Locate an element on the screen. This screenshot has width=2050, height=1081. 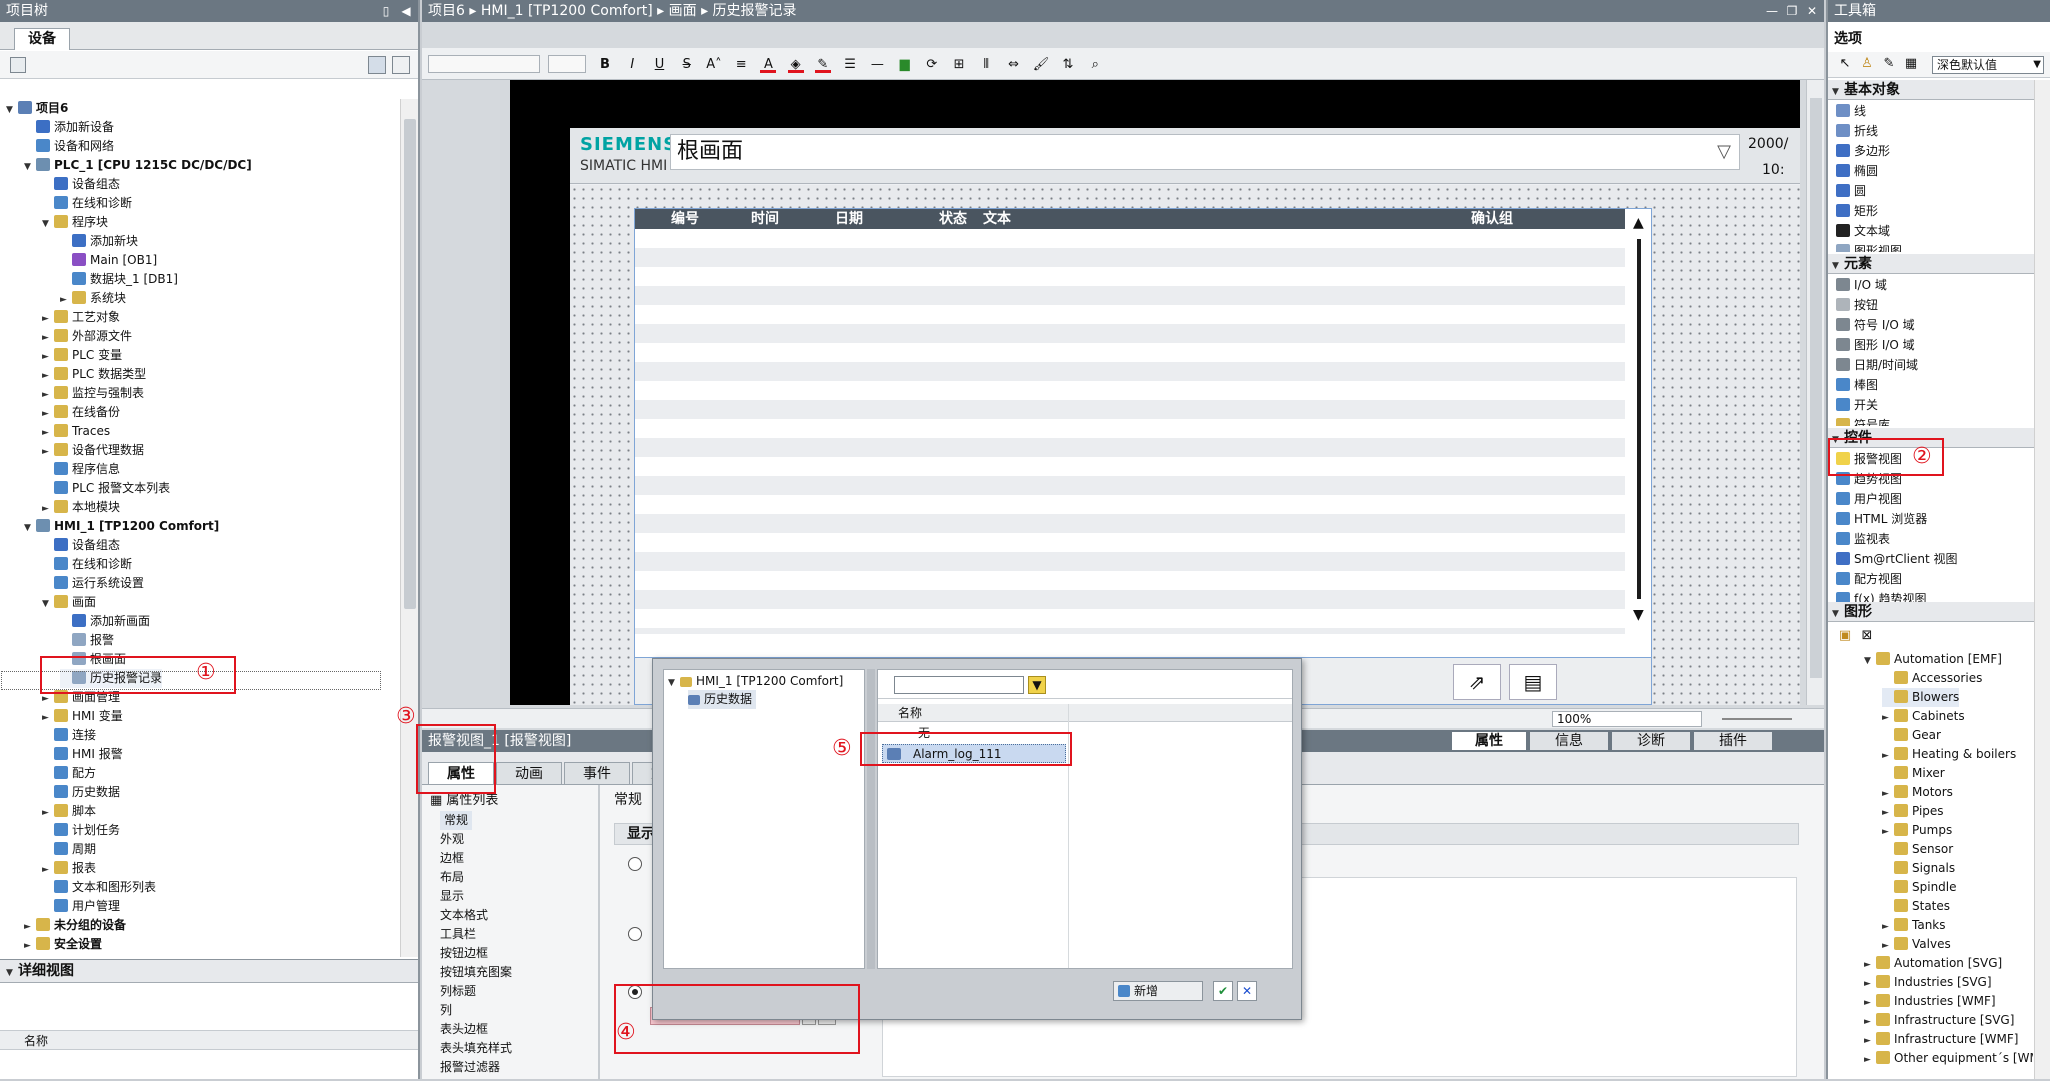
tab-animation: 动画 is located at coordinates (529, 773).